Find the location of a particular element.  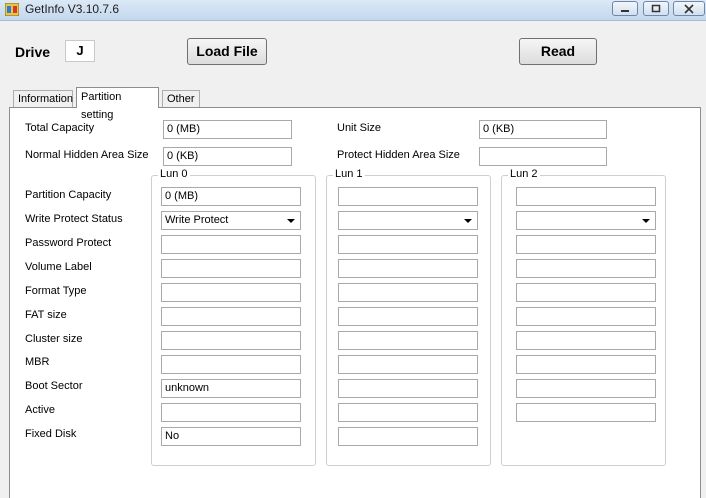

lun-0-write-protect-select: Write Protect is located at coordinates (231, 220).